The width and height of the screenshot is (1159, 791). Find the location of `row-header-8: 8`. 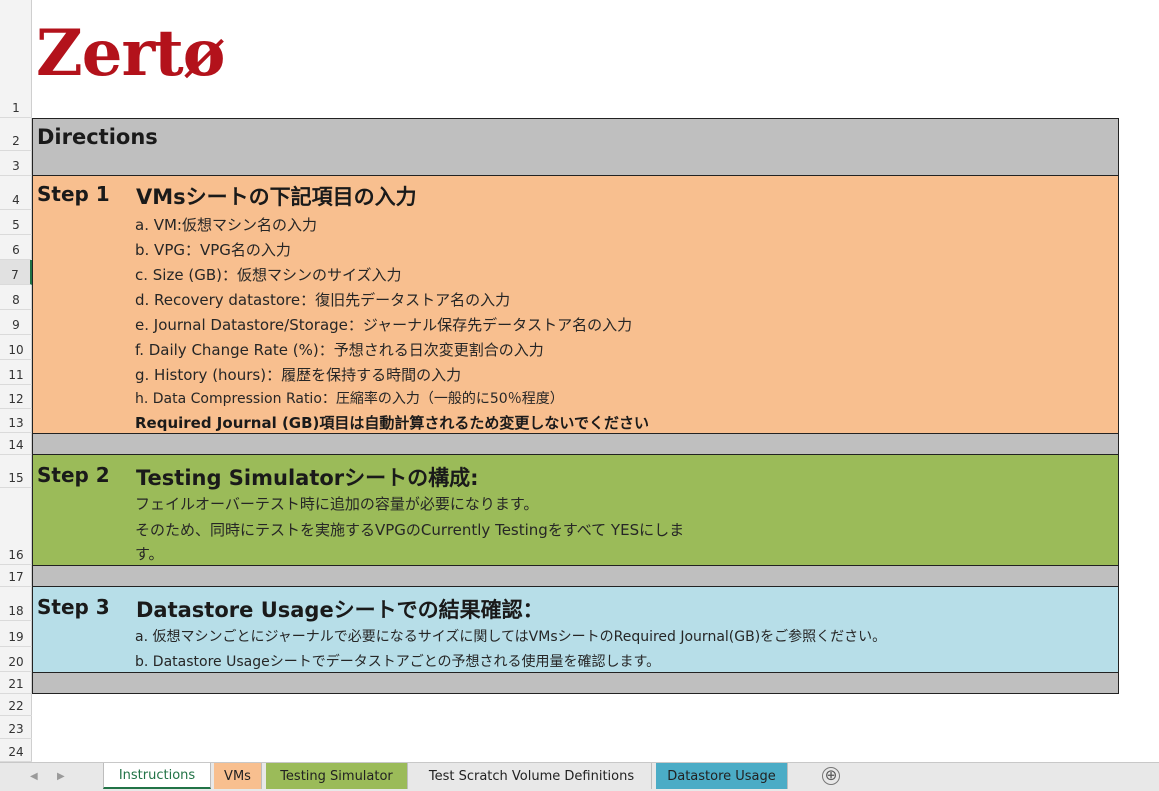

row-header-8: 8 is located at coordinates (16, 297).